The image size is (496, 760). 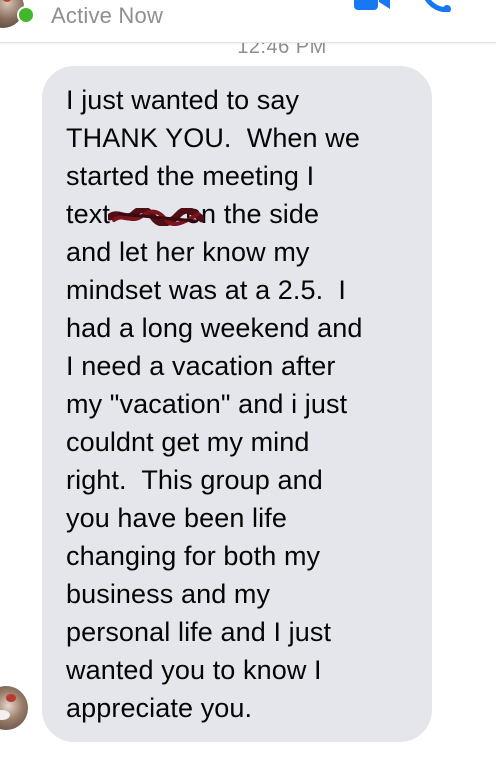 What do you see at coordinates (437, 6) in the screenshot?
I see `phone-call-icon` at bounding box center [437, 6].